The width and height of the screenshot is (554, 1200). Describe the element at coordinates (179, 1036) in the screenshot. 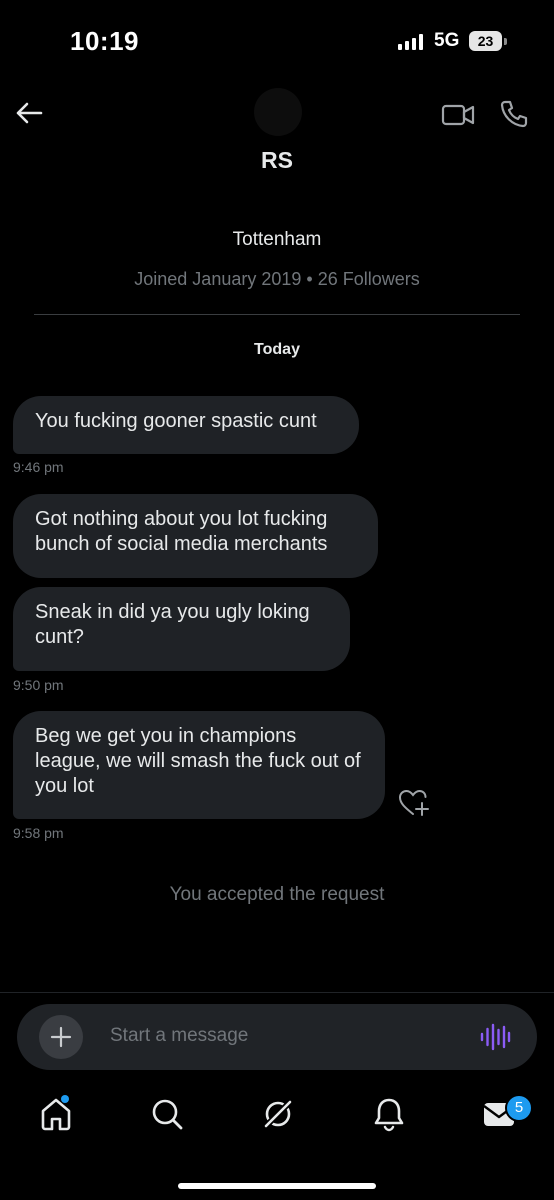

I see `message-input: Start a message` at that location.